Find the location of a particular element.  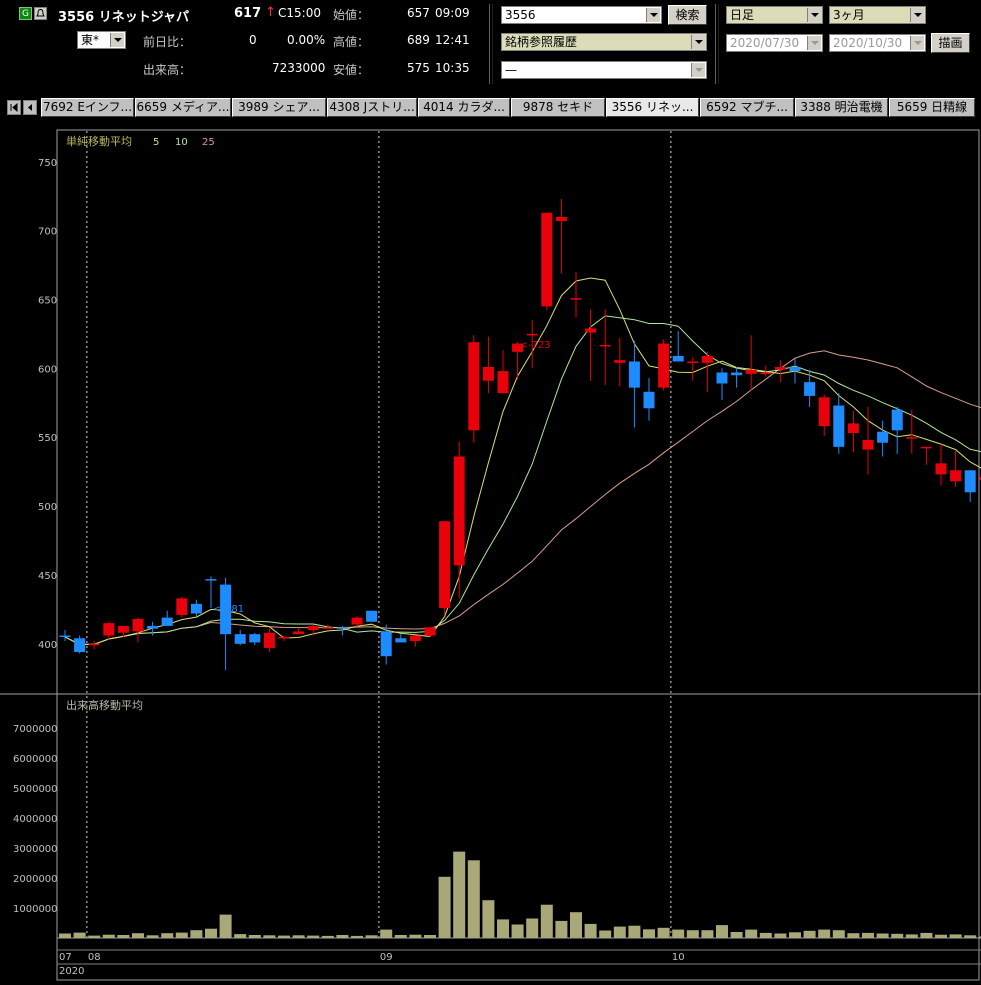

market-value: 東* is located at coordinates (90, 40).